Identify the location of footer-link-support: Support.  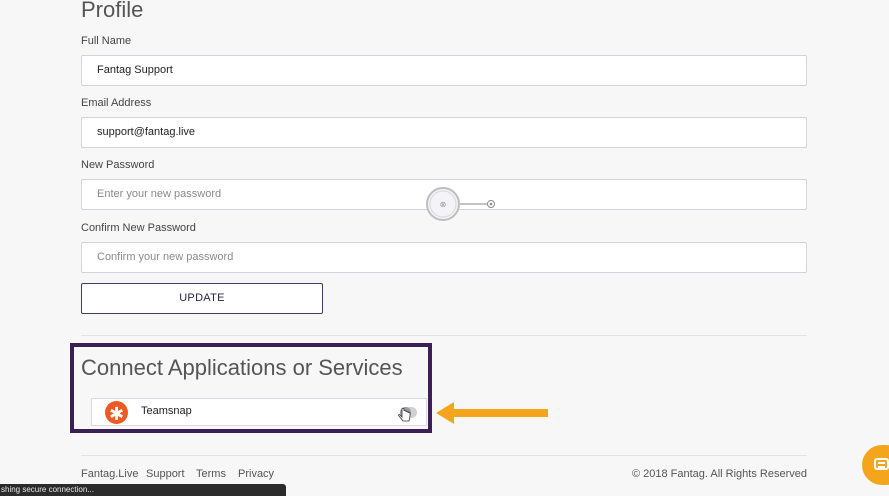
(165, 474).